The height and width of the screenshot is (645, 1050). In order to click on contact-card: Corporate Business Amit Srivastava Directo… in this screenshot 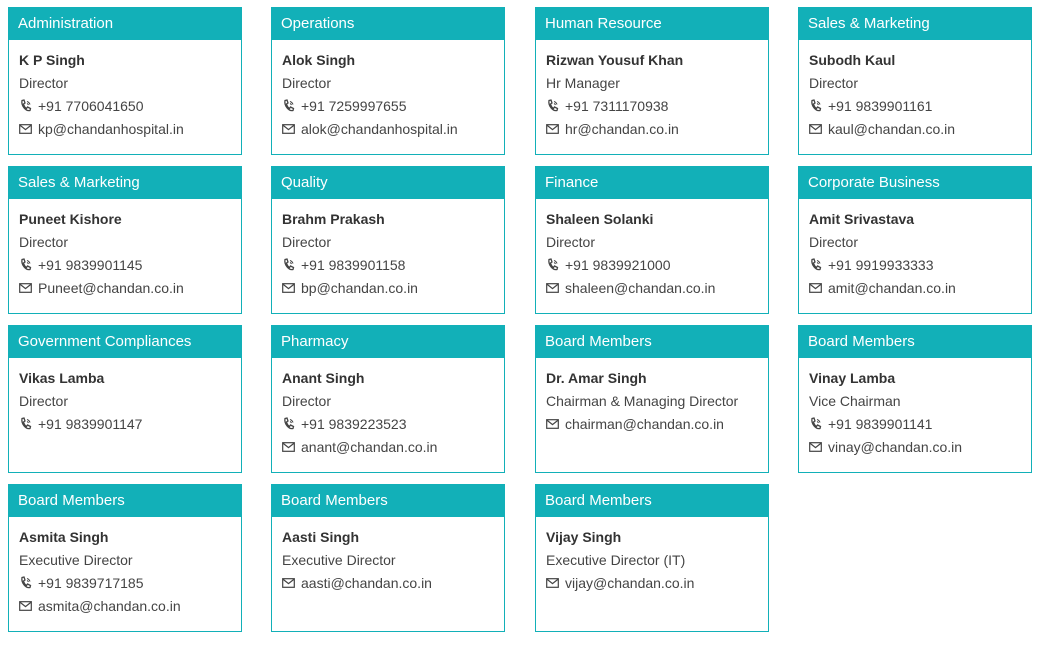, I will do `click(915, 240)`.